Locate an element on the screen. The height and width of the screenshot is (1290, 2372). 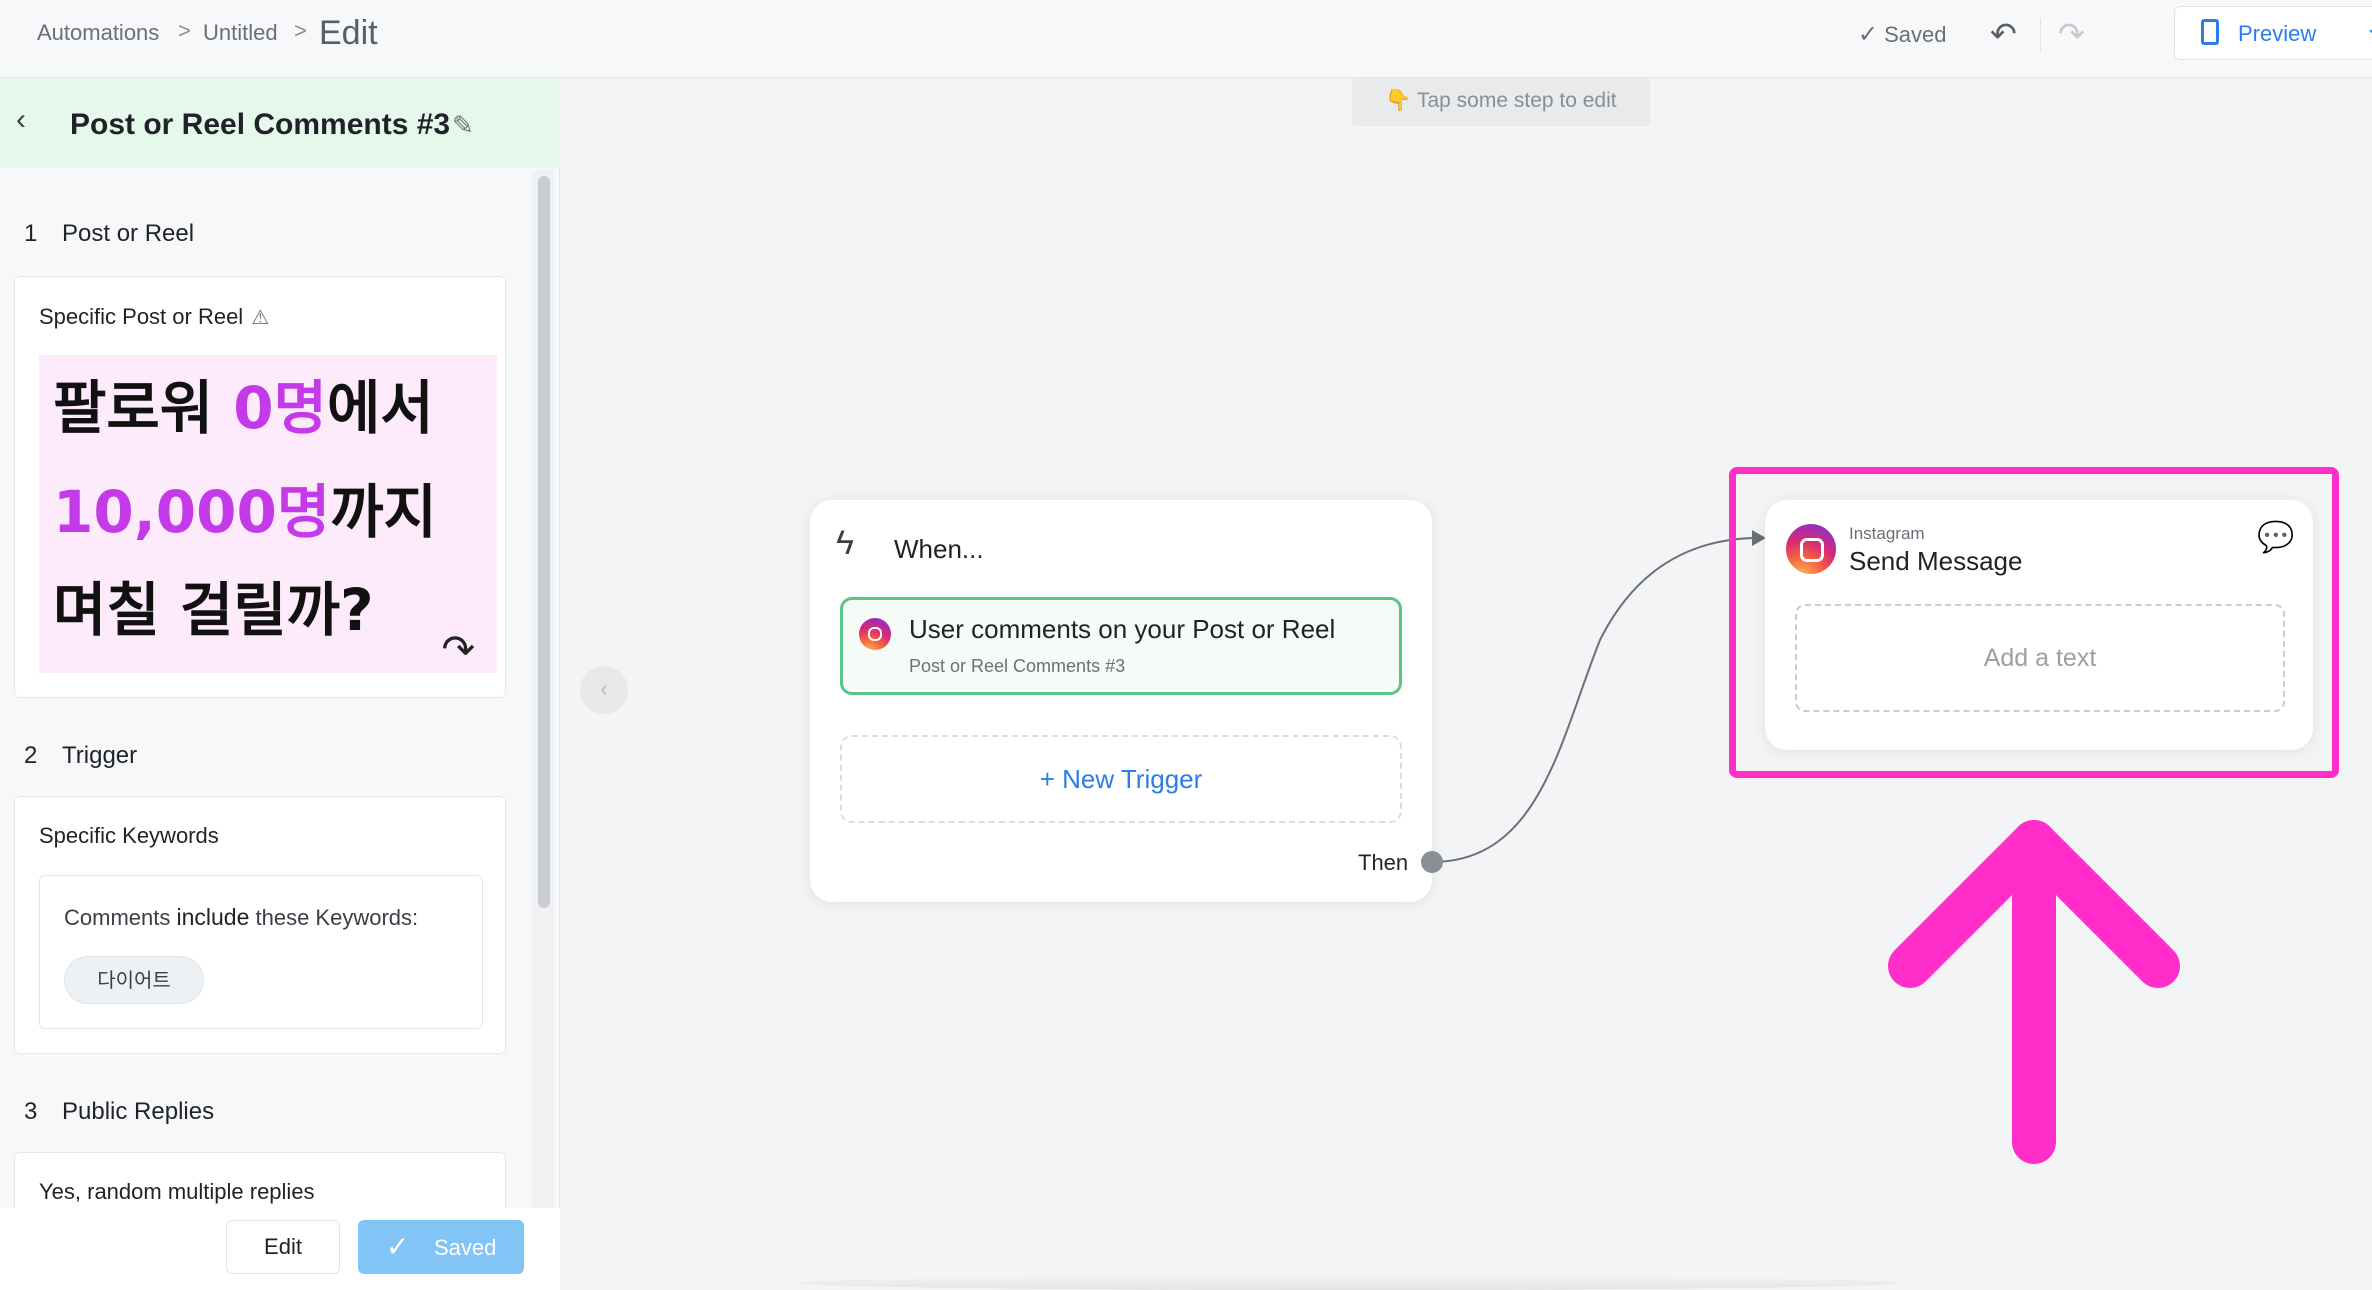
preview-button: Preview ⌄ is located at coordinates (2273, 33).